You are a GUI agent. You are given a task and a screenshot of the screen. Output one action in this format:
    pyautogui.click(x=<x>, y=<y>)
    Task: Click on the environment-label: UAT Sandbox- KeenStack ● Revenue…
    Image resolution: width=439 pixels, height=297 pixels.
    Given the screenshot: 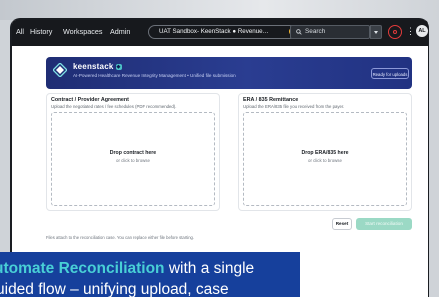 What is the action you would take?
    pyautogui.click(x=214, y=31)
    